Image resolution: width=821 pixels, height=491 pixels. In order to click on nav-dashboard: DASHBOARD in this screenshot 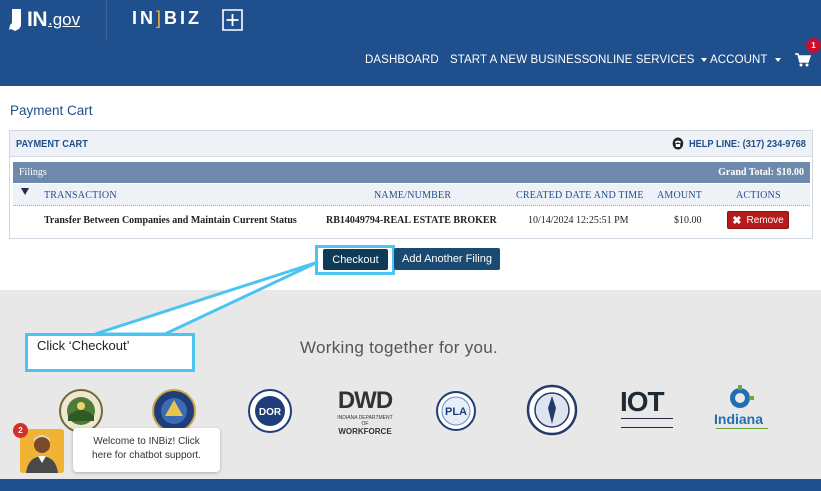, I will do `click(402, 60)`.